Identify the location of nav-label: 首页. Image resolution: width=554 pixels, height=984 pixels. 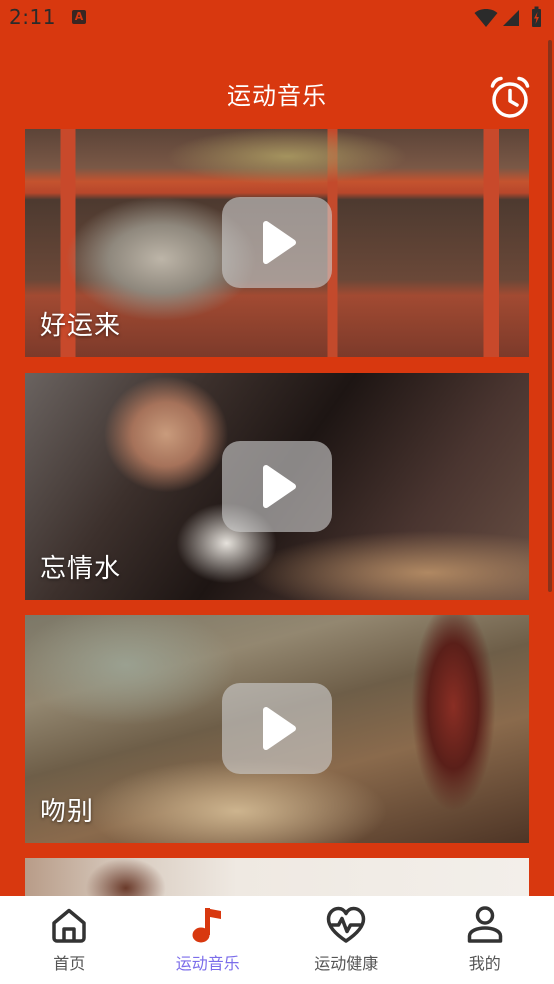
(69, 963).